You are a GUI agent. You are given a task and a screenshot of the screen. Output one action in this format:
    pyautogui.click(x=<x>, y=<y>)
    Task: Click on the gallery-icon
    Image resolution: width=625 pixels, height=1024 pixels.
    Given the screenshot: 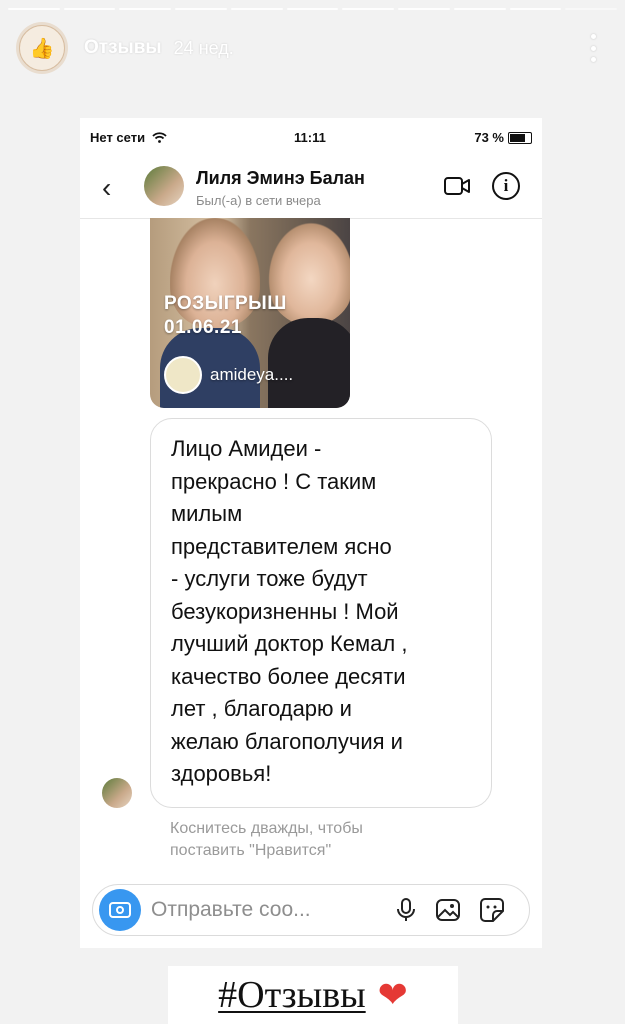 What is the action you would take?
    pyautogui.click(x=448, y=910)
    